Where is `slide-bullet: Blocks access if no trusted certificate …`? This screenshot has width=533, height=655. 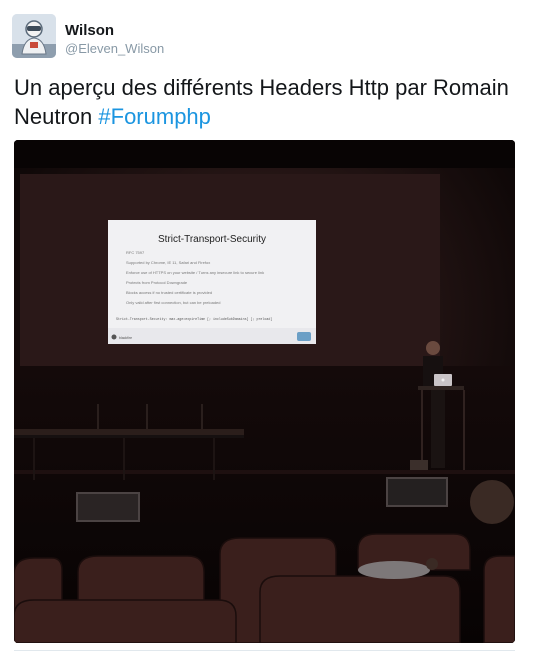
slide-bullet: Blocks access if no trusted certificate … is located at coordinates (169, 292).